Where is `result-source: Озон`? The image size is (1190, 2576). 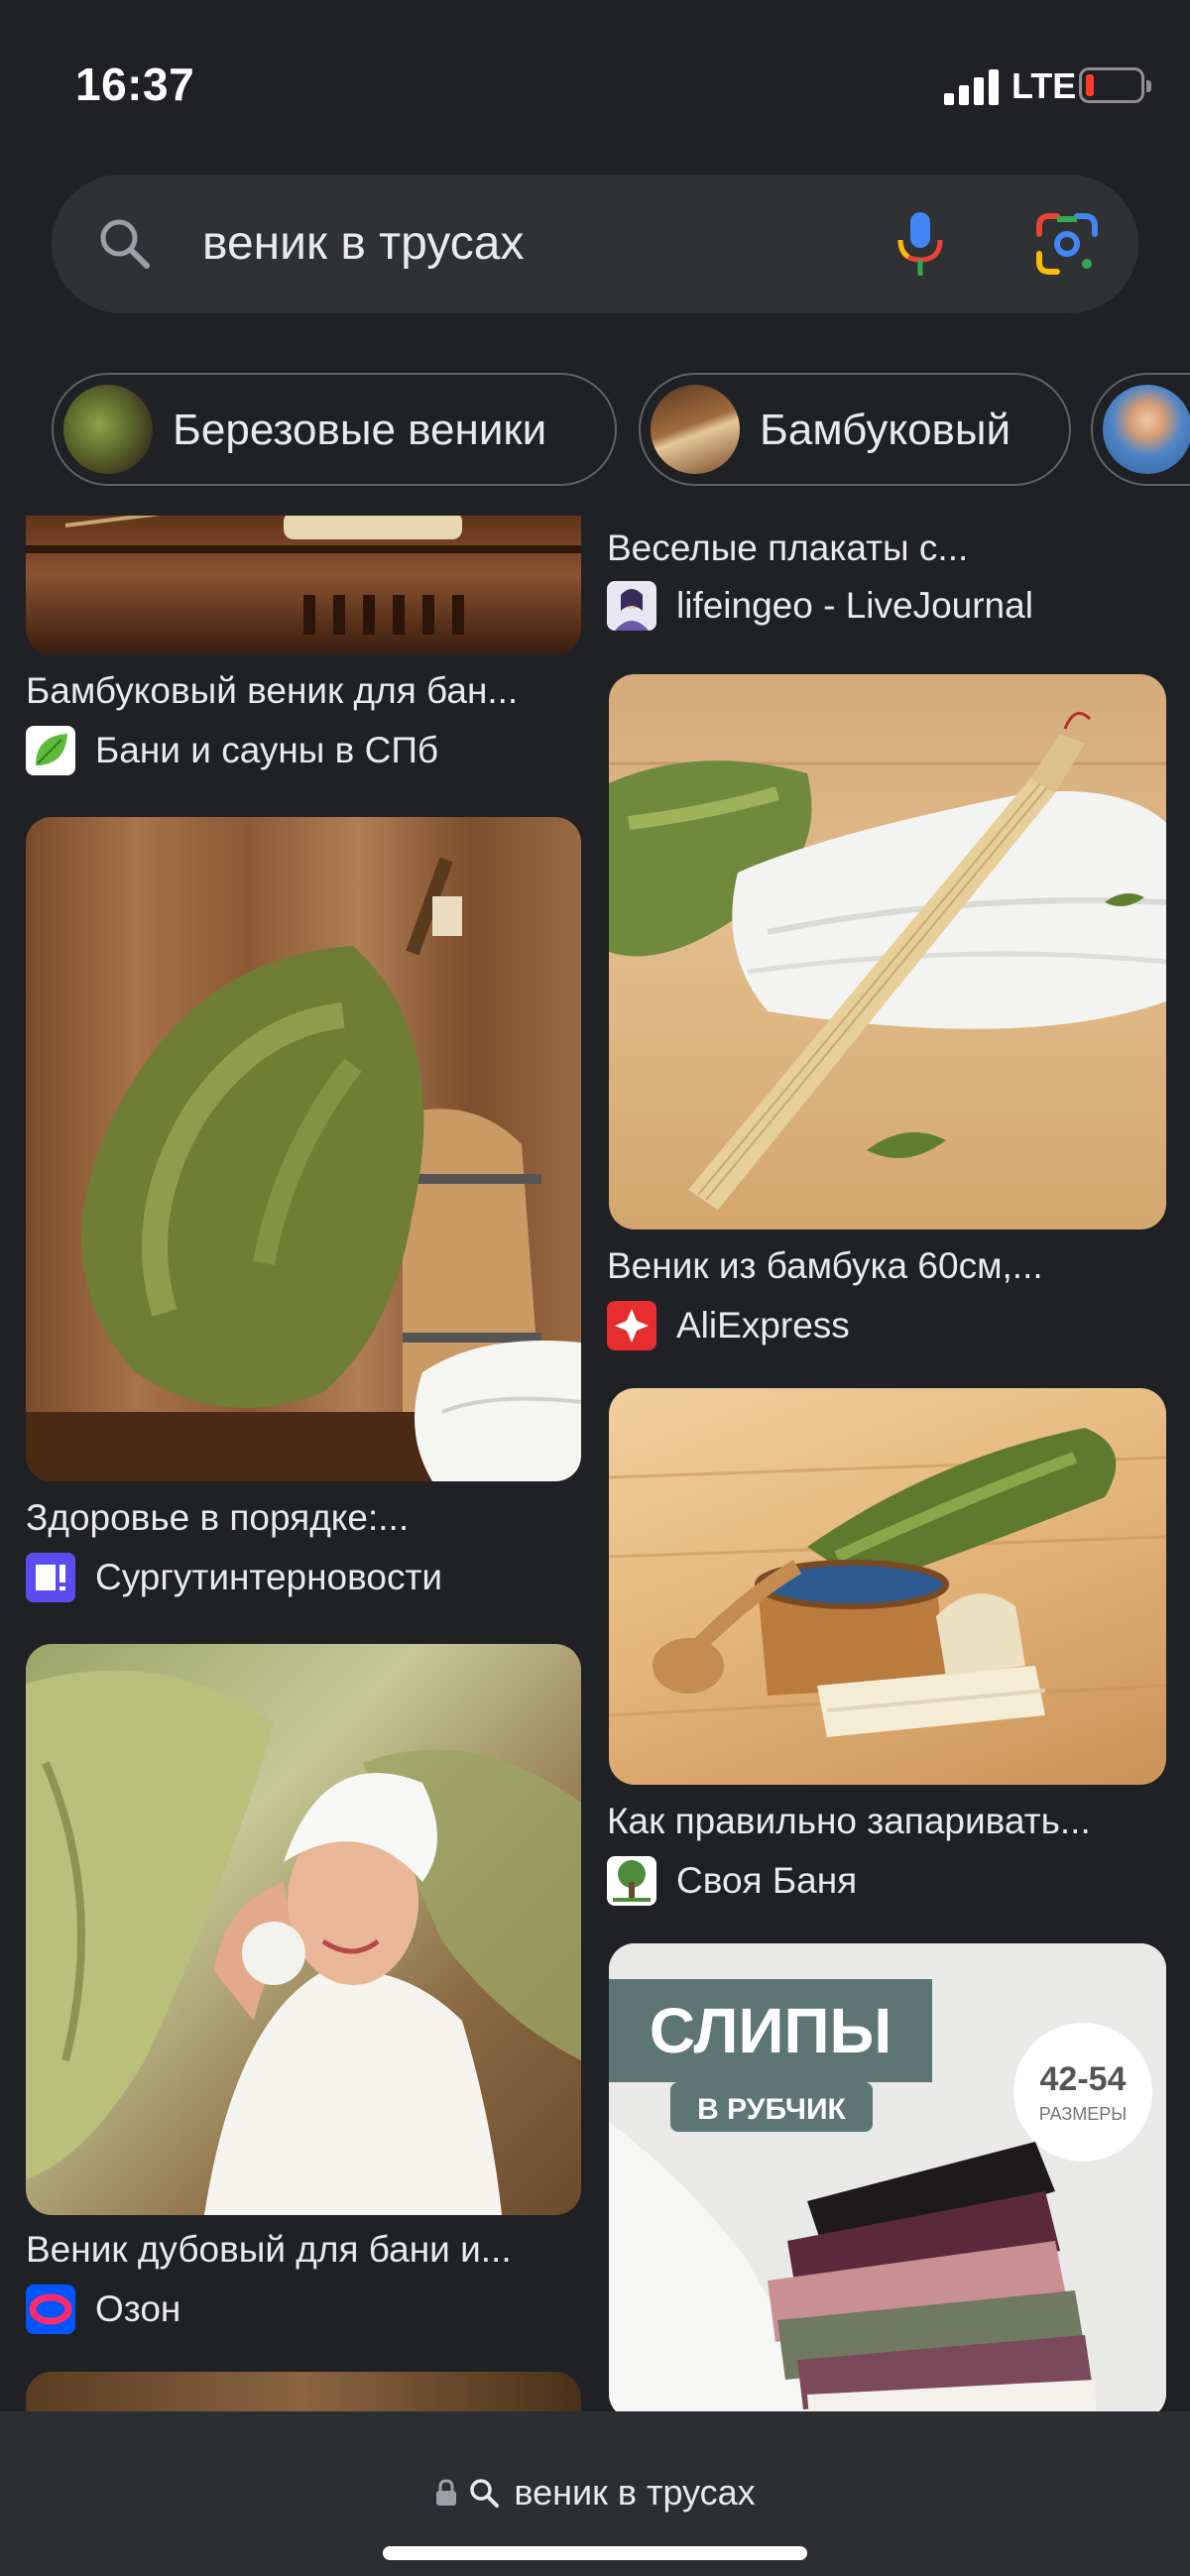 result-source: Озон is located at coordinates (308, 2309).